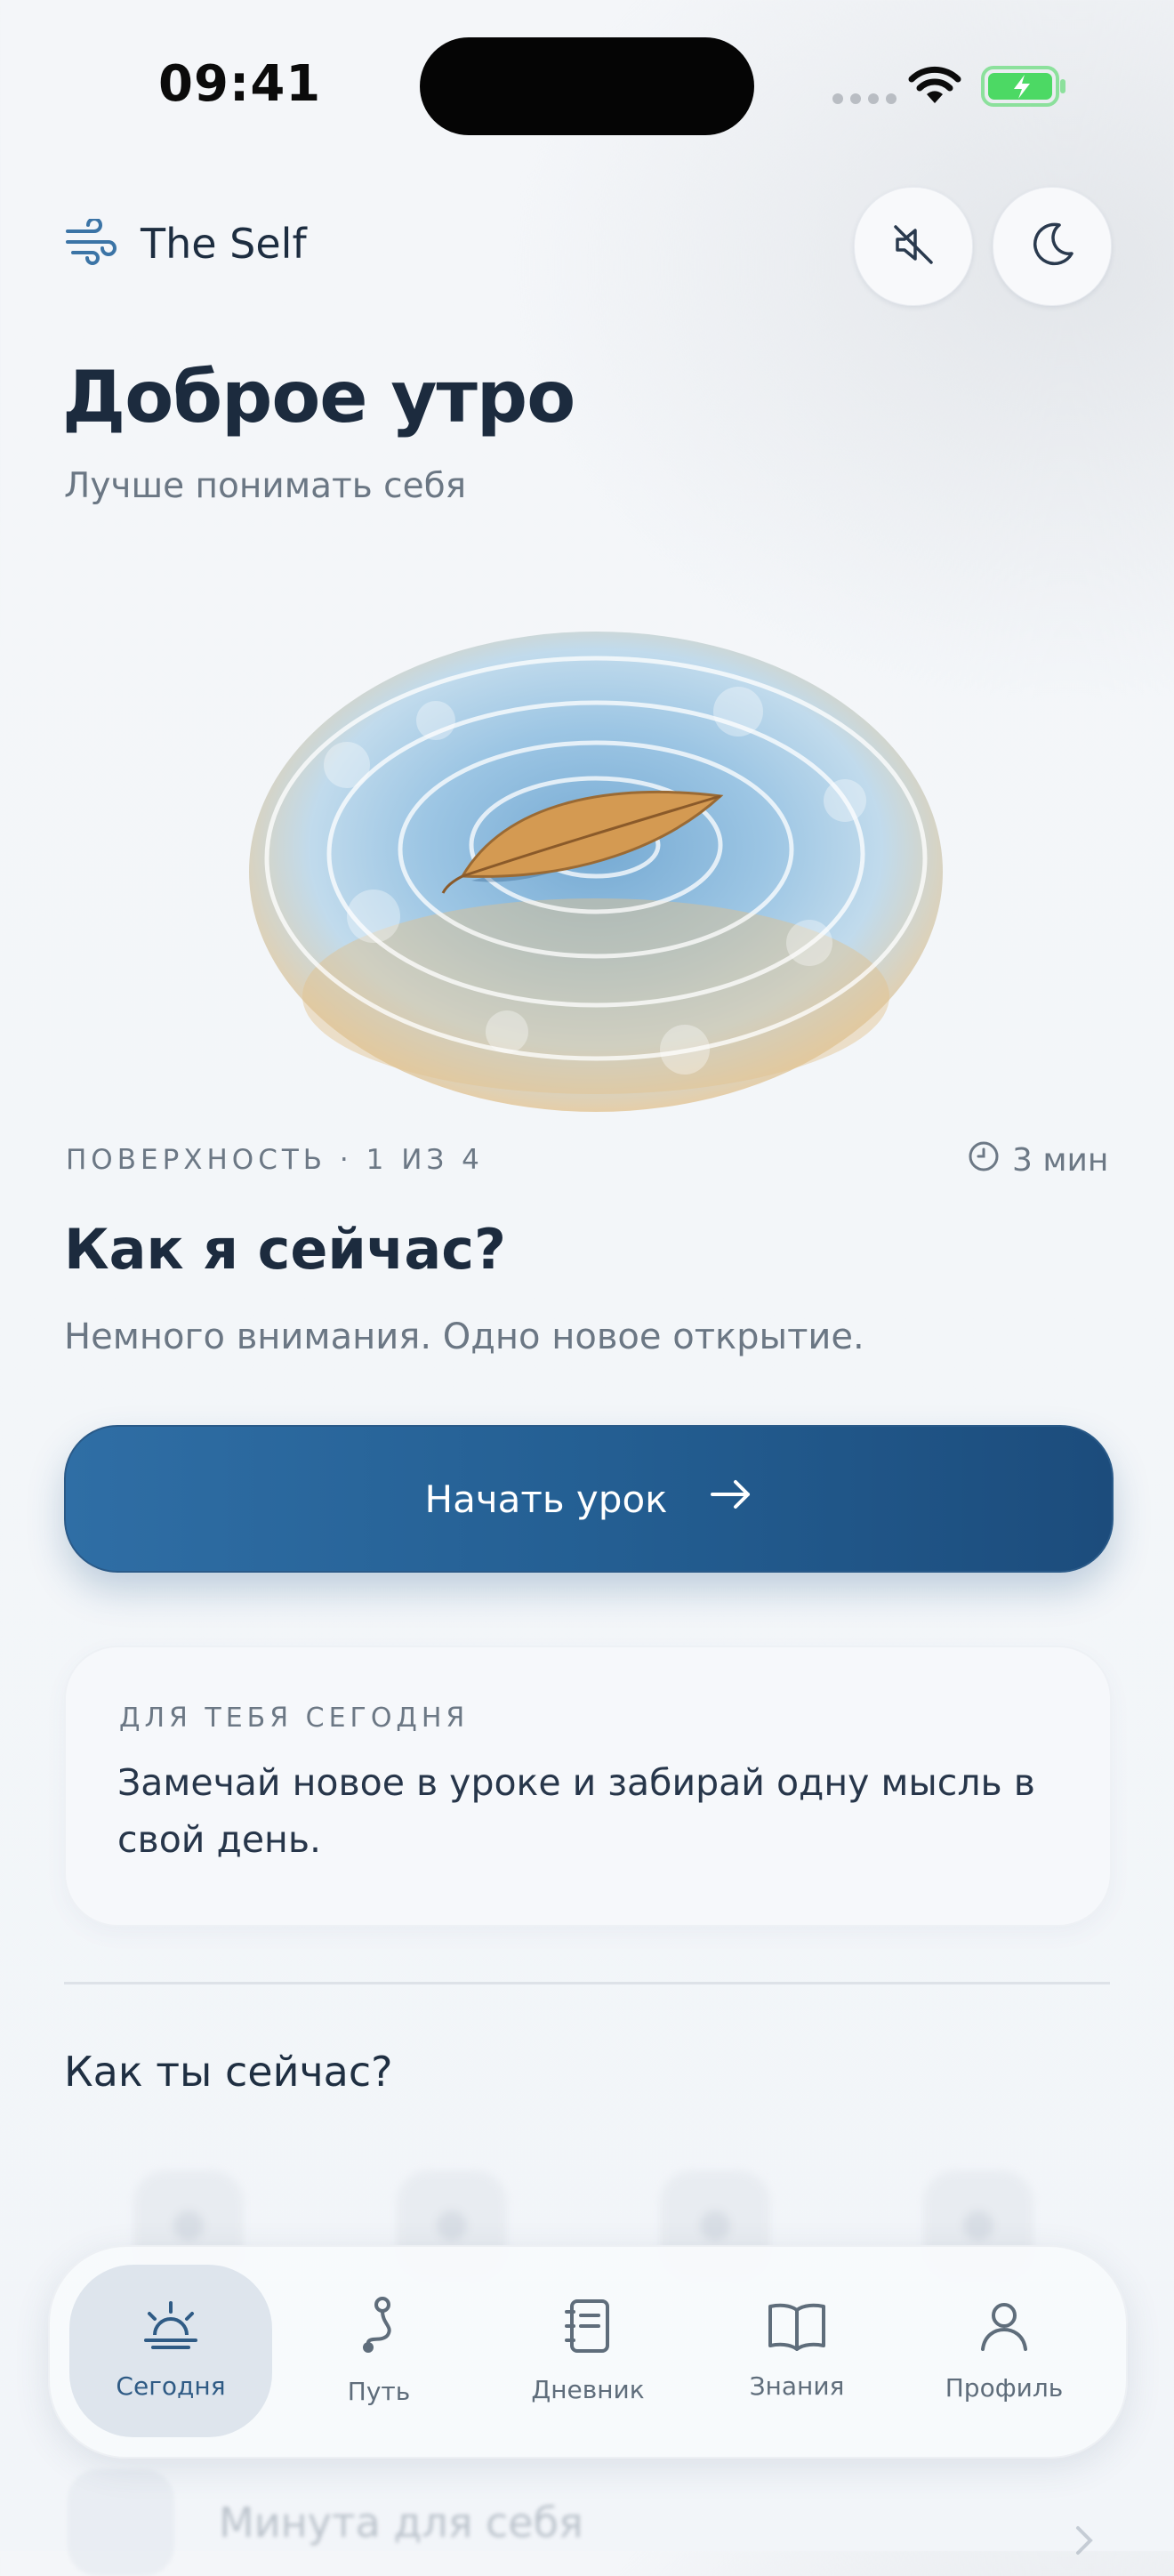  I want to click on today-tip-label: ДЛЯ ТЕБЯ СЕГОДНЯ, so click(294, 1718).